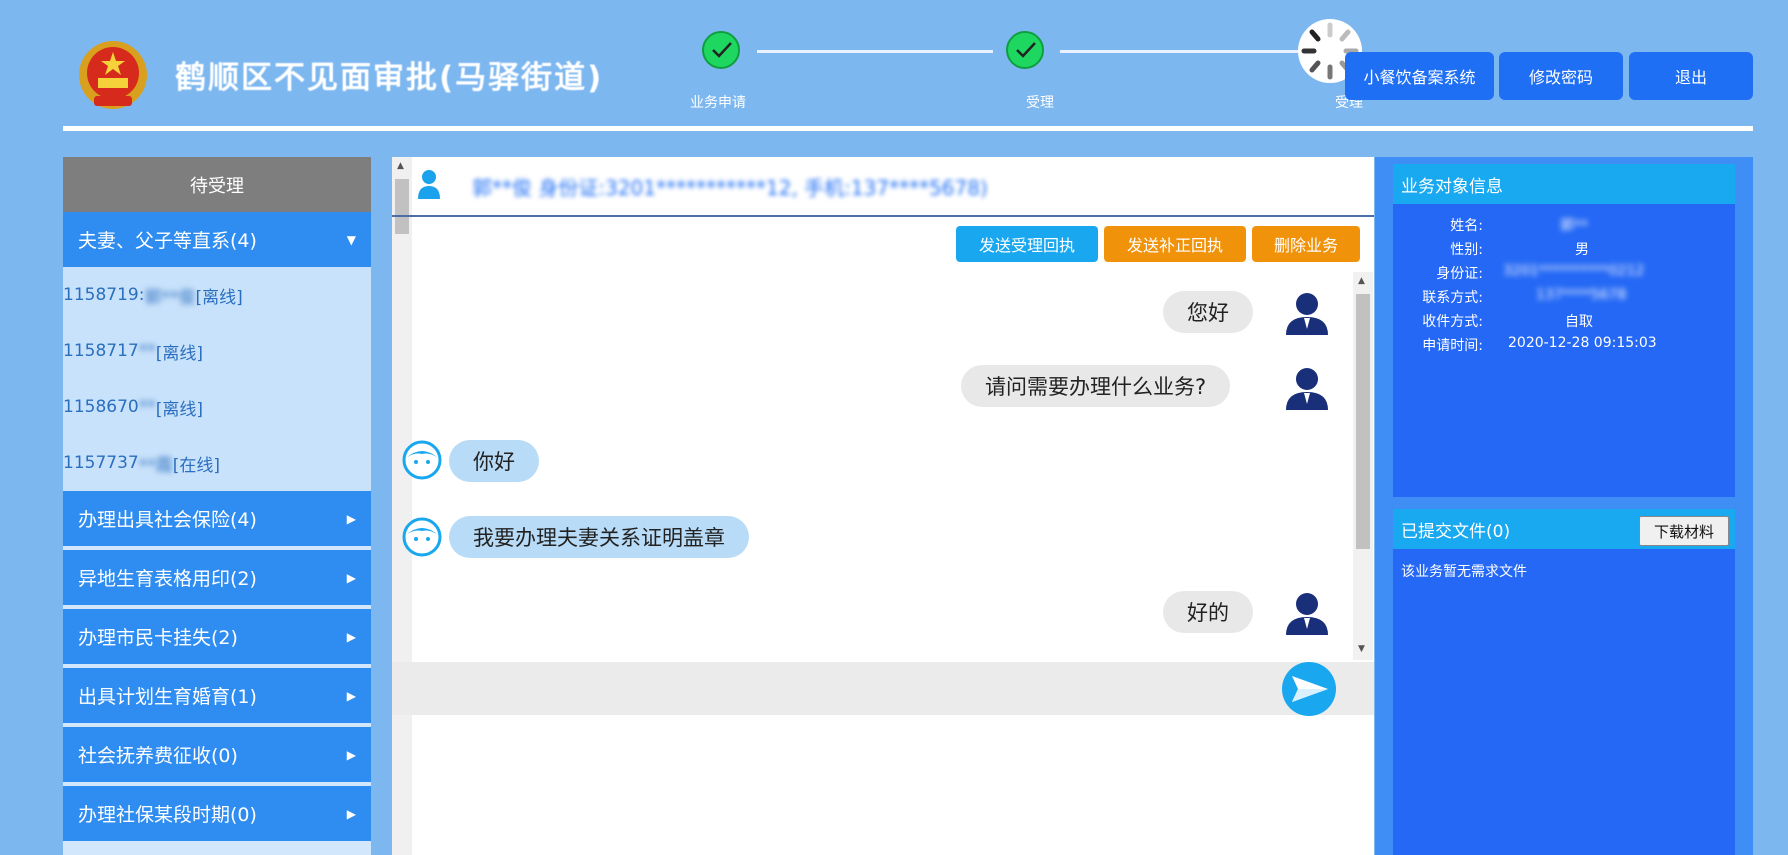 This screenshot has height=855, width=1788. I want to click on info-value: 男, so click(1582, 250).